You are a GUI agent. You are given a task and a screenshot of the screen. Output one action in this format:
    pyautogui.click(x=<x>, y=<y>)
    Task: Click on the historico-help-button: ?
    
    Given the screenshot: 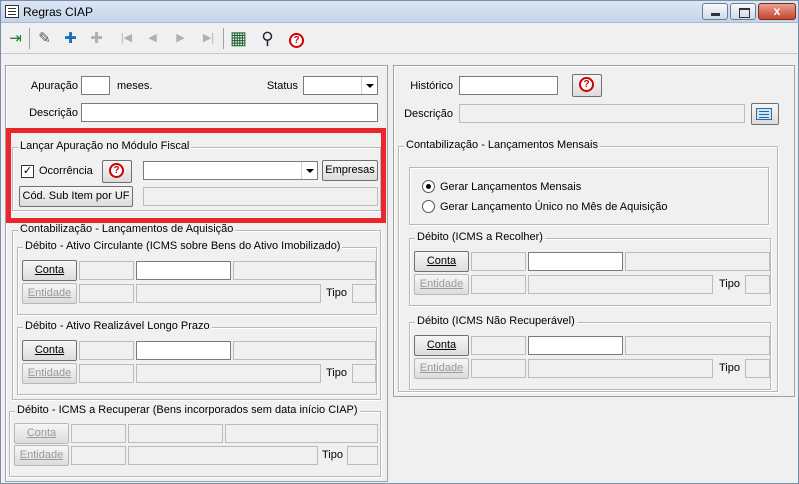 What is the action you would take?
    pyautogui.click(x=587, y=85)
    